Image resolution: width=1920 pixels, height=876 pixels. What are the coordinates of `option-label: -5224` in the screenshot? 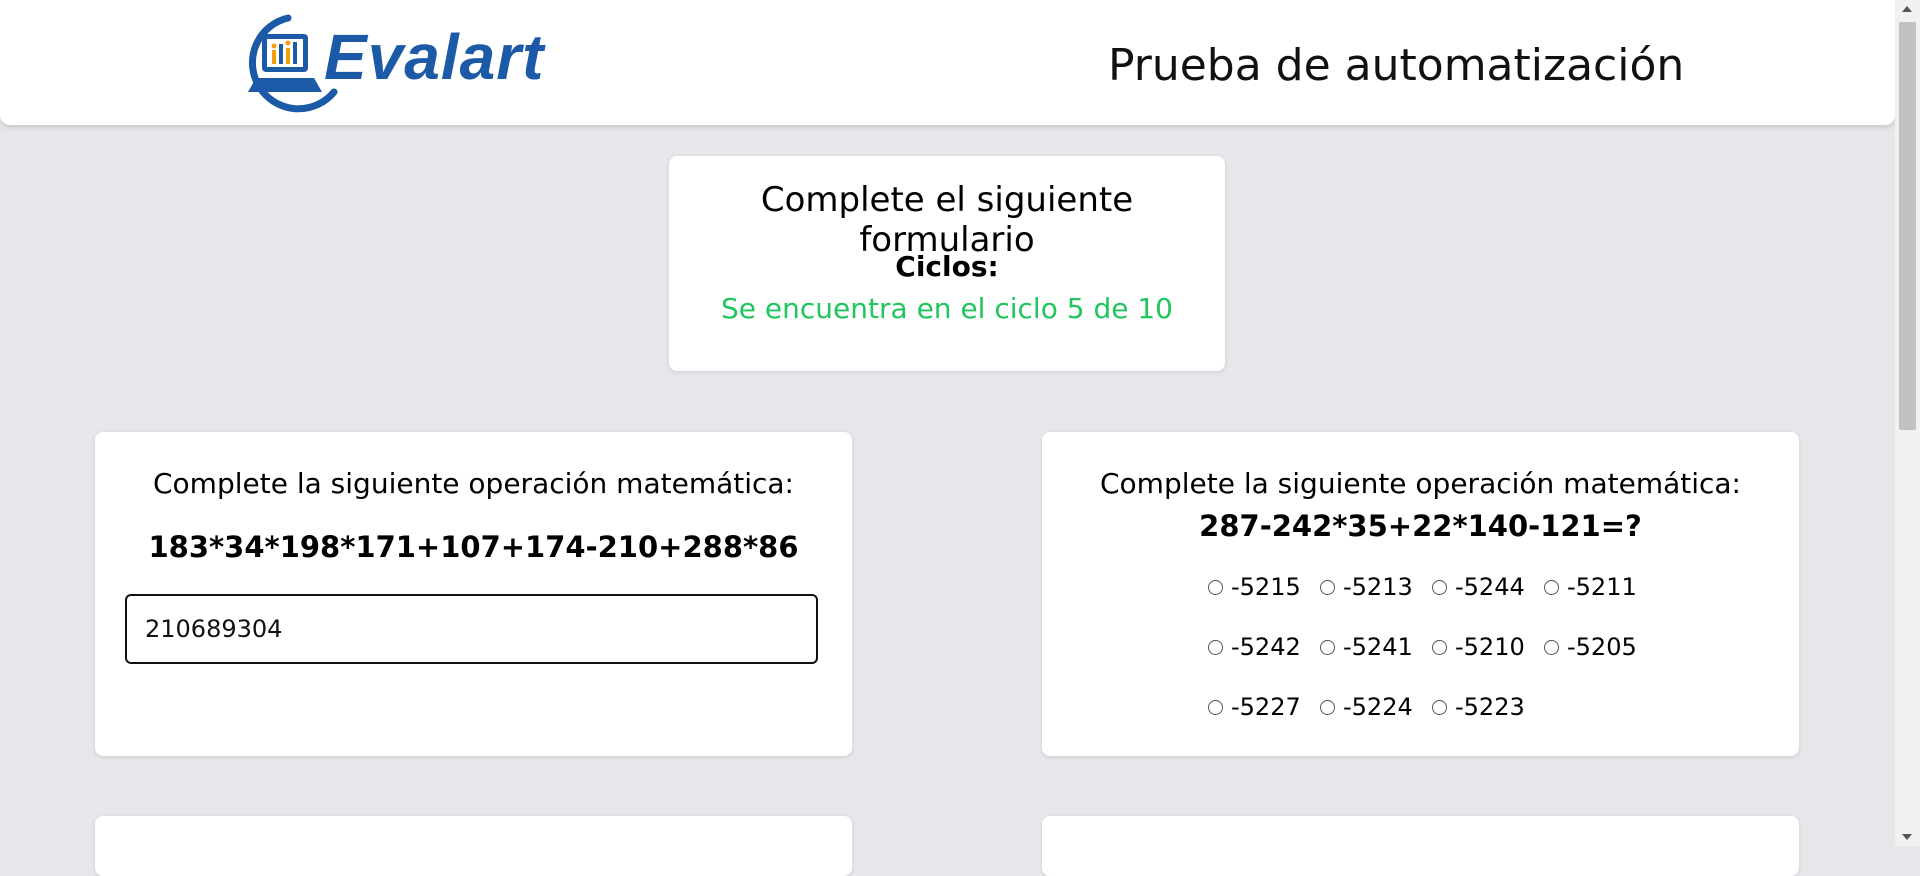 It's located at (1378, 707).